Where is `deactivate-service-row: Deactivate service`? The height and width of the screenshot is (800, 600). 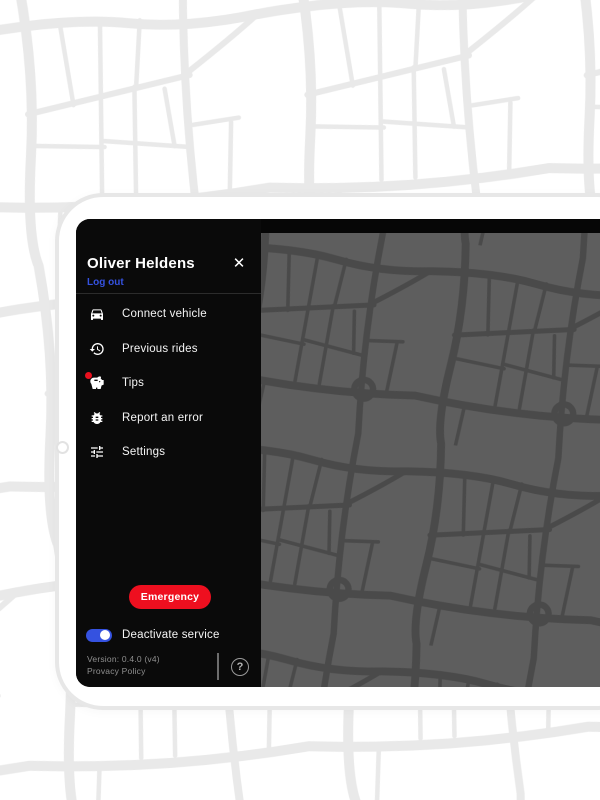 deactivate-service-row: Deactivate service is located at coordinates (168, 635).